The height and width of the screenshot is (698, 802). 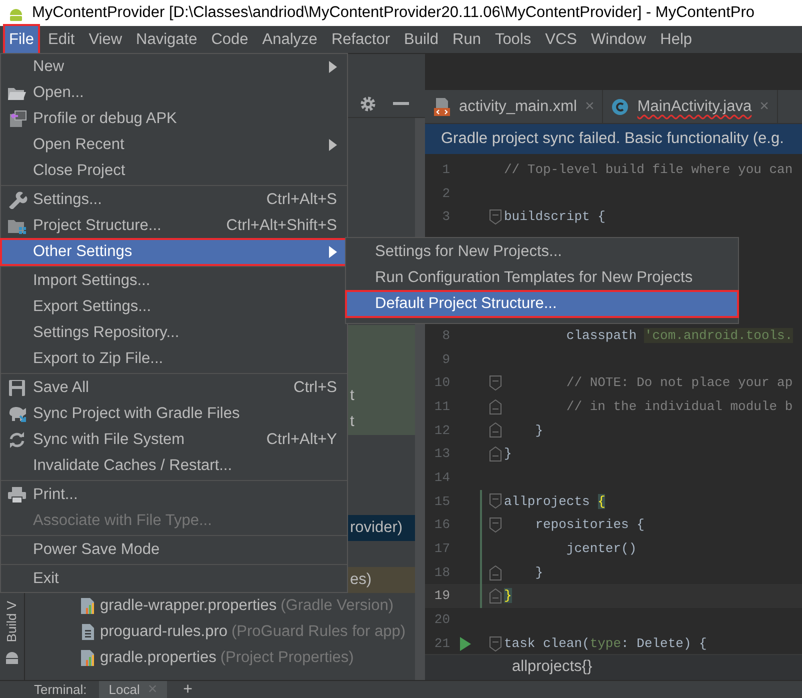 What do you see at coordinates (337, 606) in the screenshot?
I see `item-hint: (Gradle Version)` at bounding box center [337, 606].